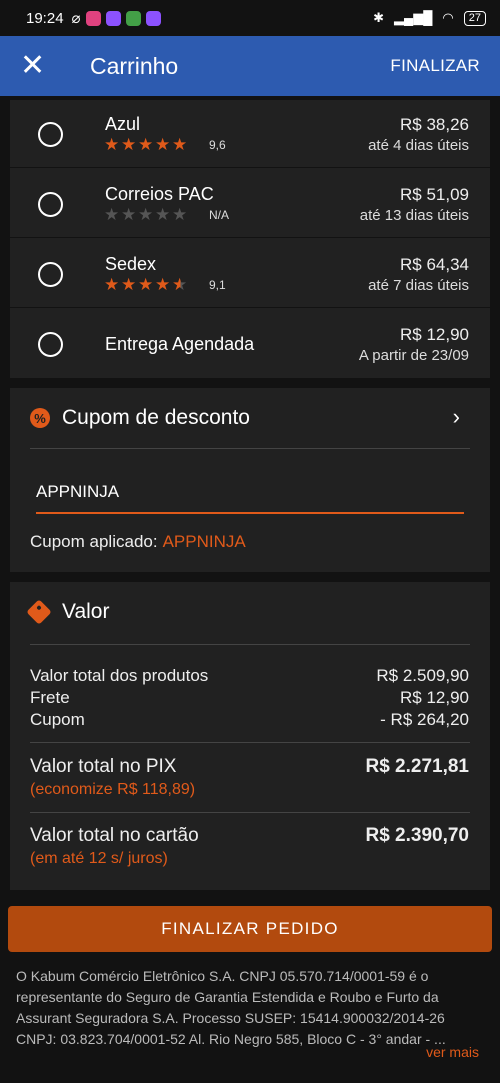 This screenshot has width=500, height=1083. I want to click on app-bar: ✕ Carrinho FINALIZAR, so click(250, 66).